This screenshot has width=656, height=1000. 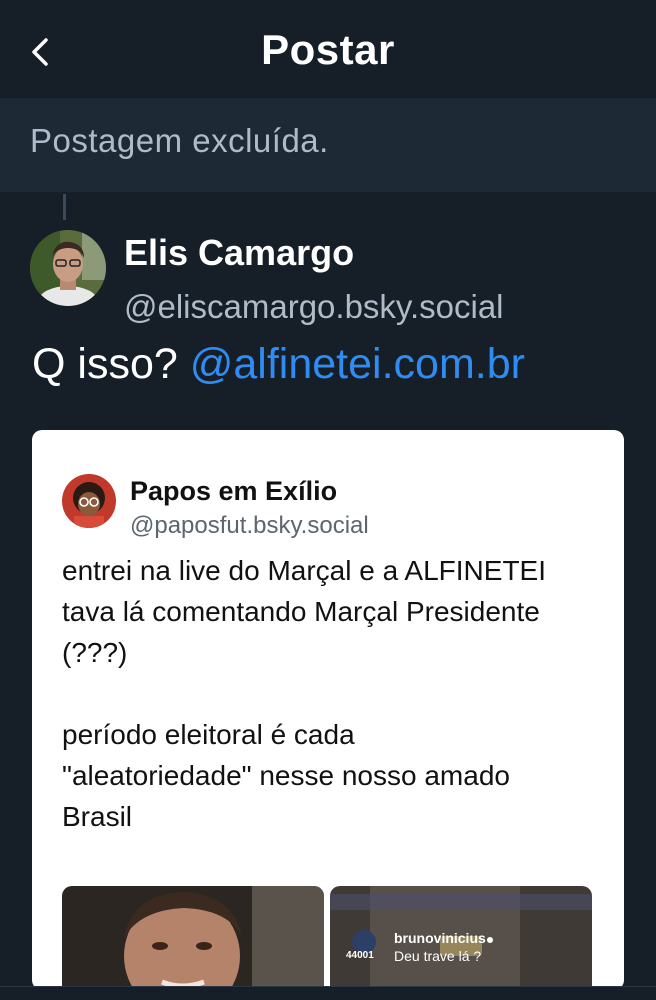 I want to click on media-username: brunovinicius, so click(x=440, y=938).